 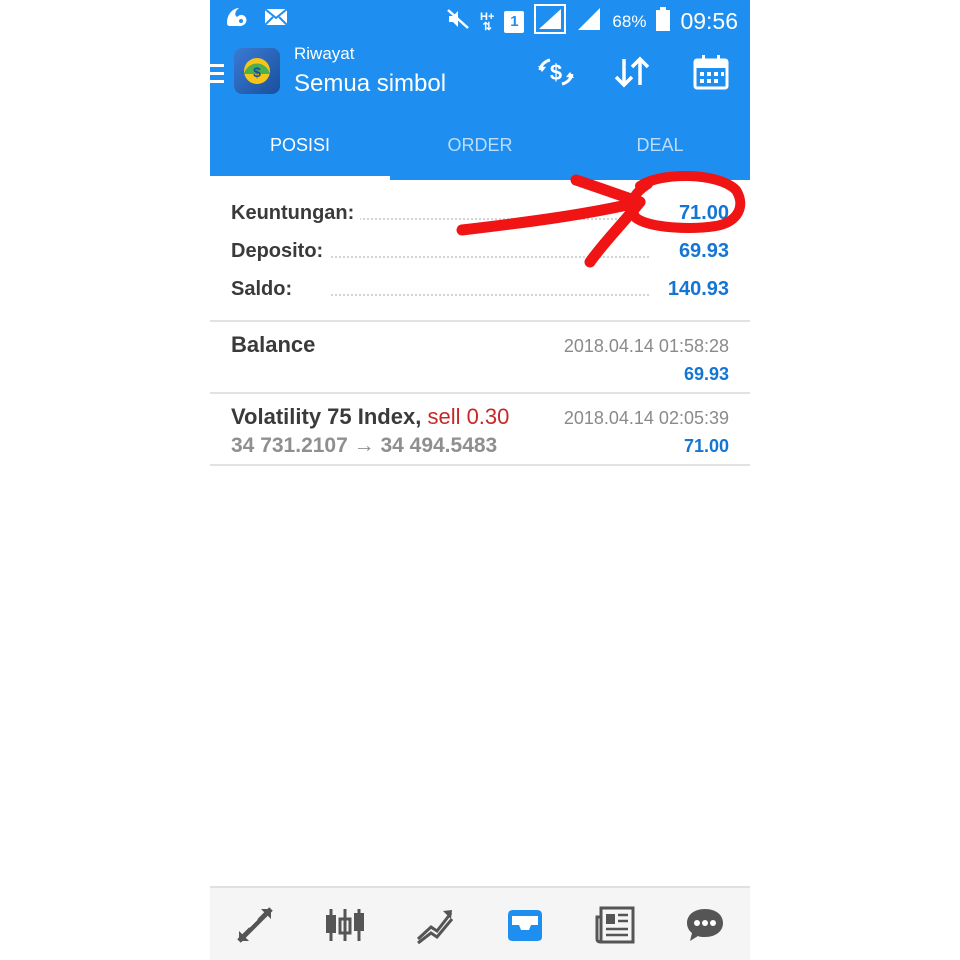 I want to click on tab-posisi: POSISI, so click(x=300, y=150).